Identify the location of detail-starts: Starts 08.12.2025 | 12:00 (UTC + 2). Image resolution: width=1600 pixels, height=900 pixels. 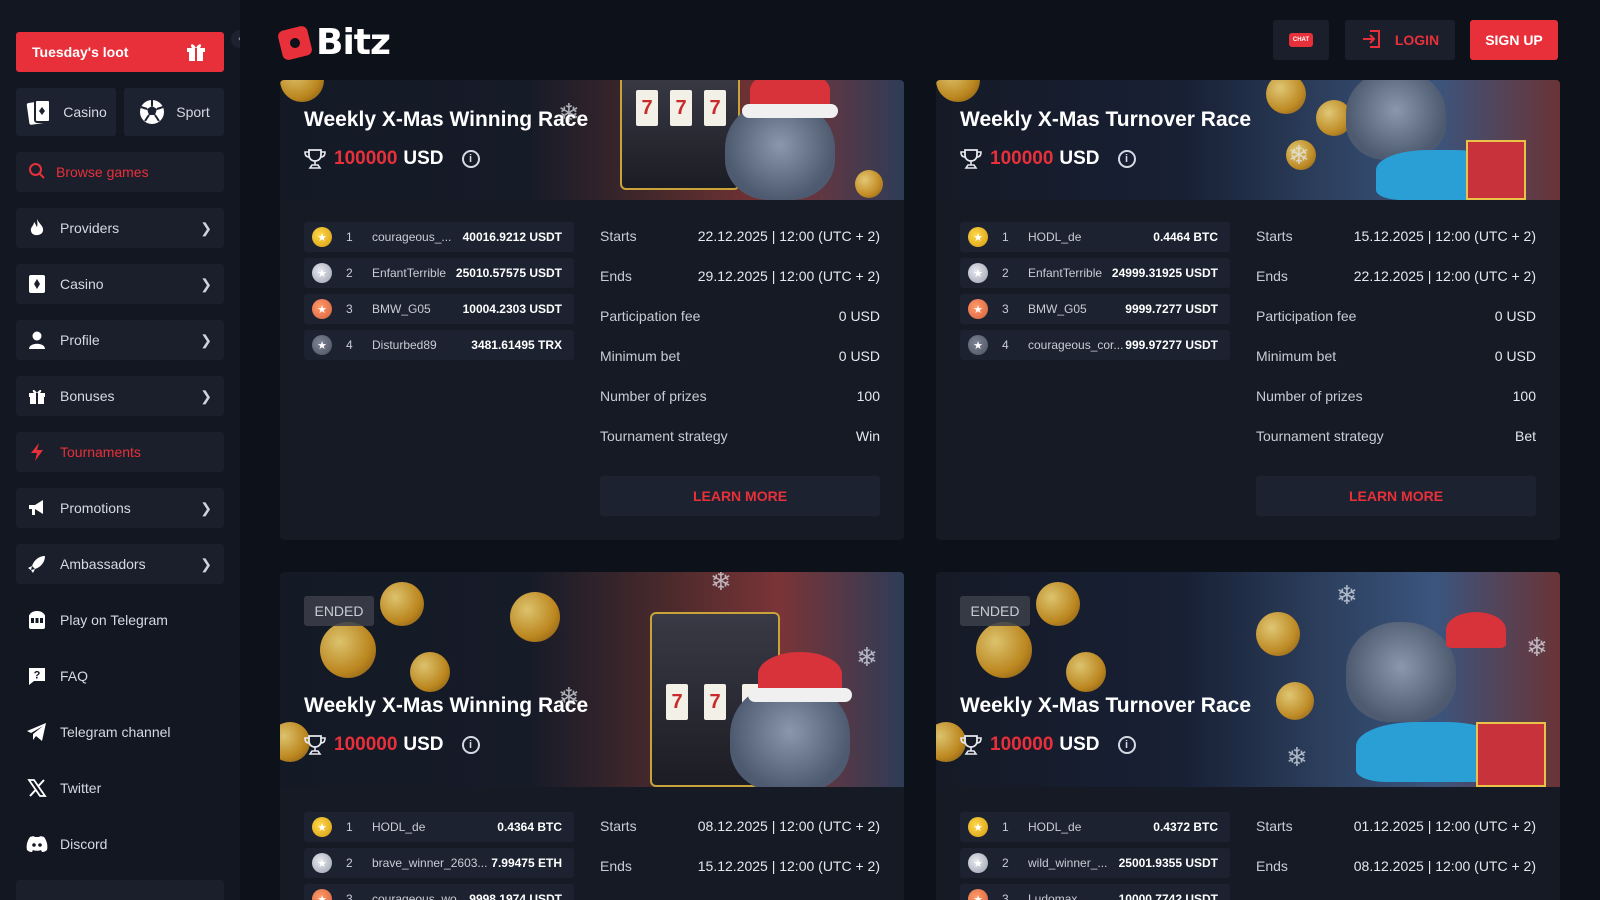
(740, 826).